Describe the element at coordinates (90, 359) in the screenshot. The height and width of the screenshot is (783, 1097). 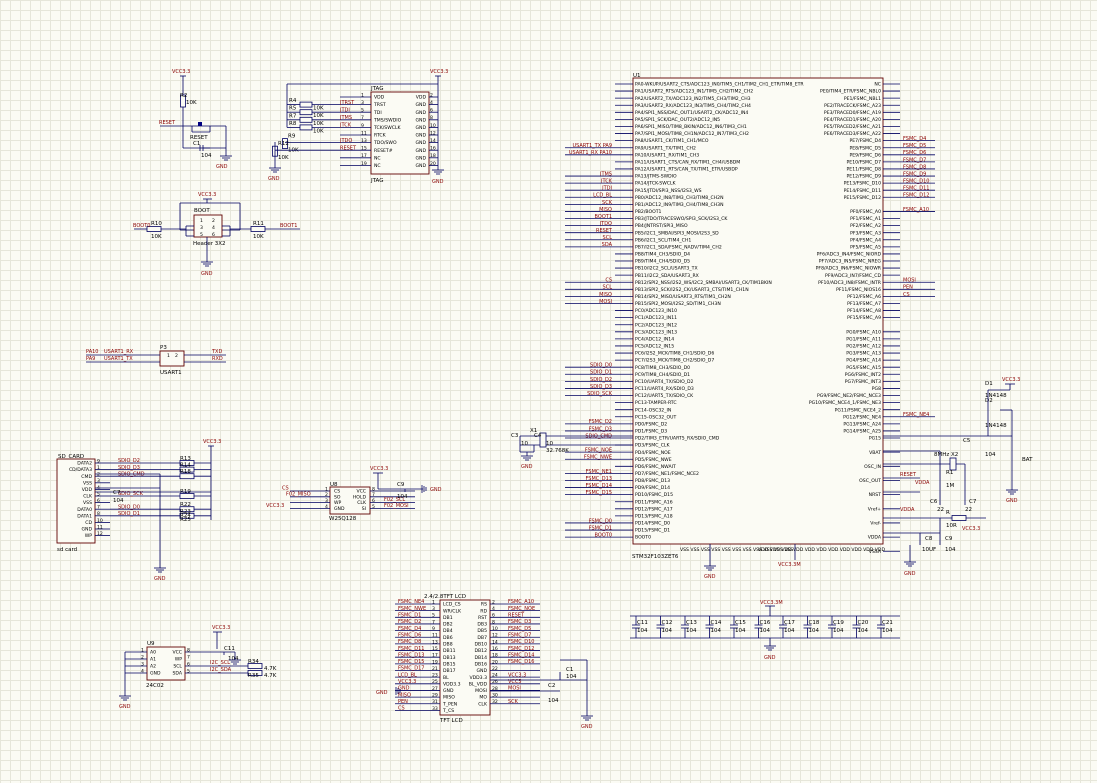
I see `usart-pa9: PA9` at that location.